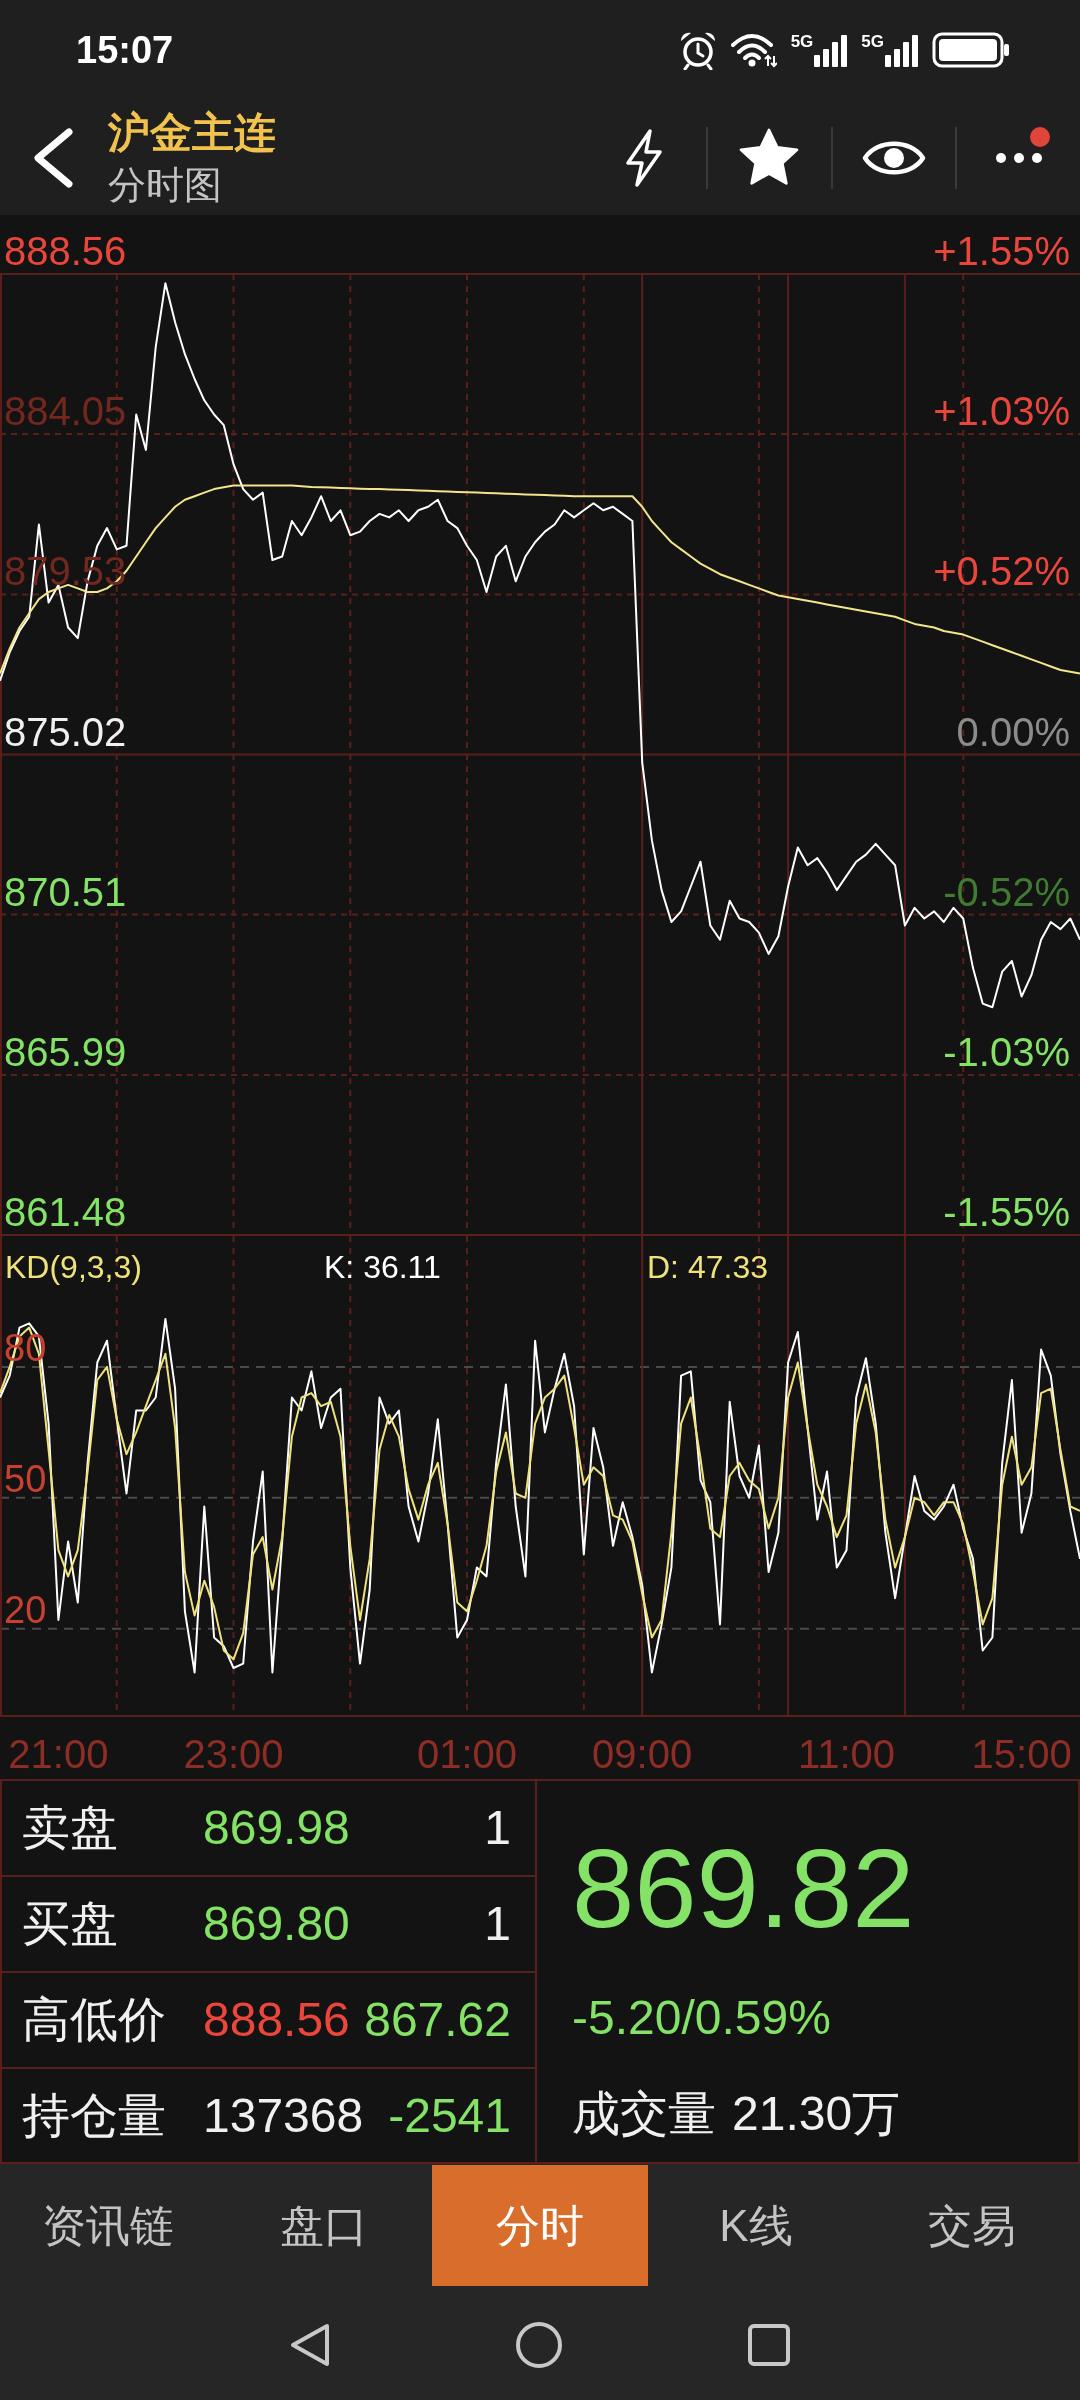  What do you see at coordinates (971, 50) in the screenshot?
I see `battery-icon` at bounding box center [971, 50].